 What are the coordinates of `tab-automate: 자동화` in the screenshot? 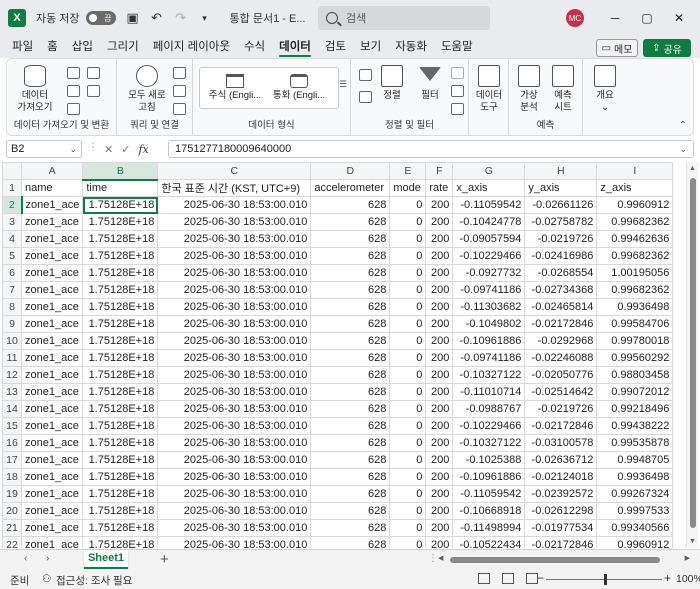 It's located at (411, 47).